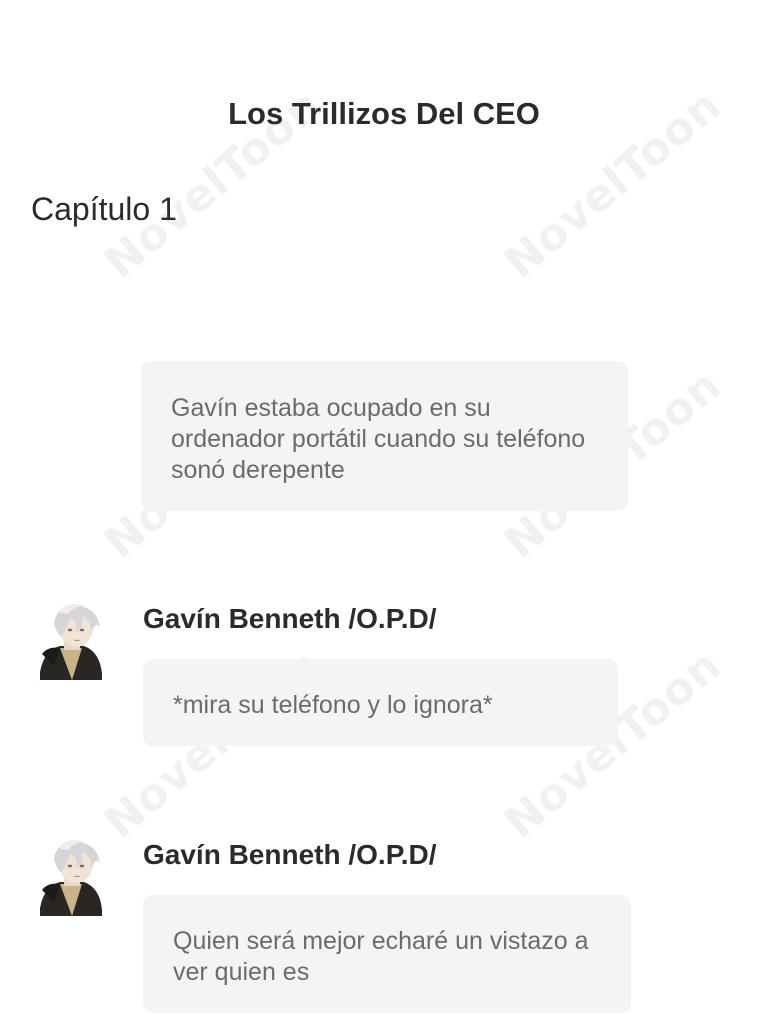 Image resolution: width=768 pixels, height=1024 pixels. I want to click on message-bubble: *mira su teléfono y lo ignora*, so click(380, 702).